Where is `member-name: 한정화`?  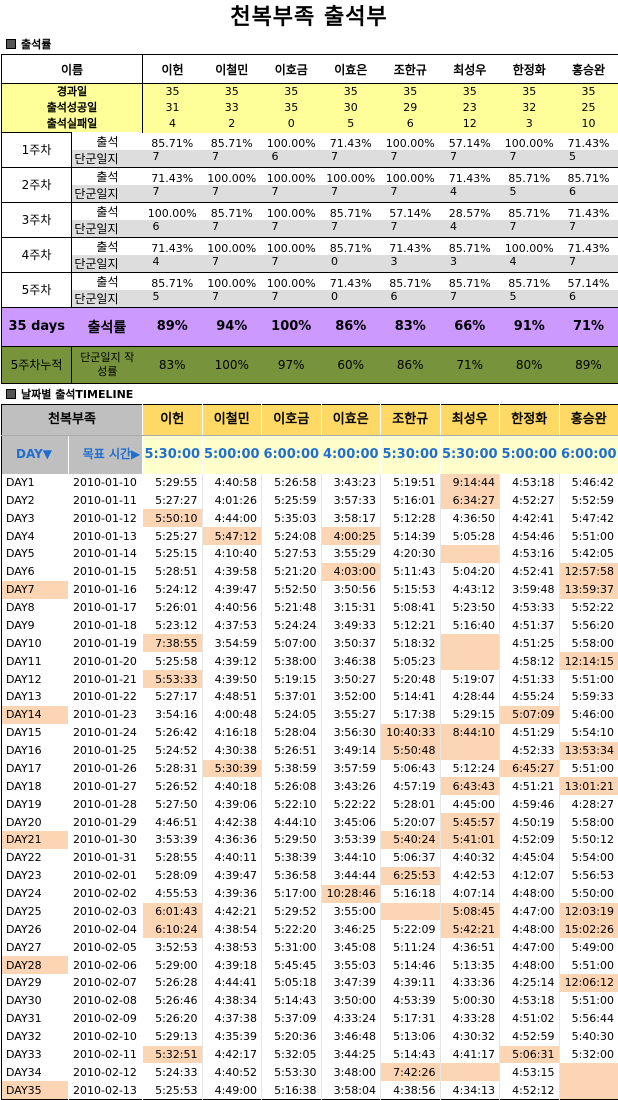 member-name: 한정화 is located at coordinates (530, 69).